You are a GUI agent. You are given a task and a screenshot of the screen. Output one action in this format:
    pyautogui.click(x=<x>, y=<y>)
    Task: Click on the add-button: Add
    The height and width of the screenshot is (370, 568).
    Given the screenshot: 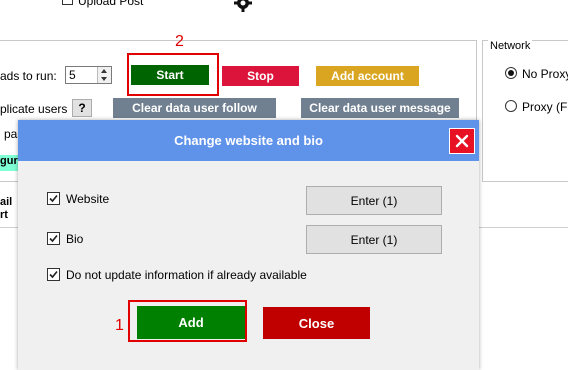 What is the action you would take?
    pyautogui.click(x=191, y=322)
    